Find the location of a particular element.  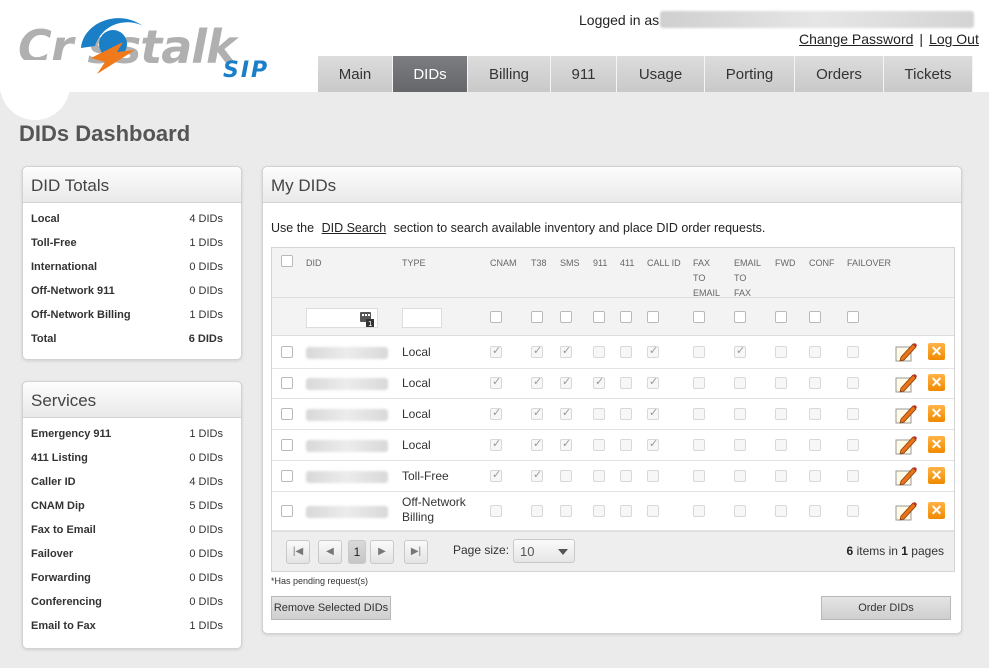

first-page-button: |◀ is located at coordinates (298, 552).